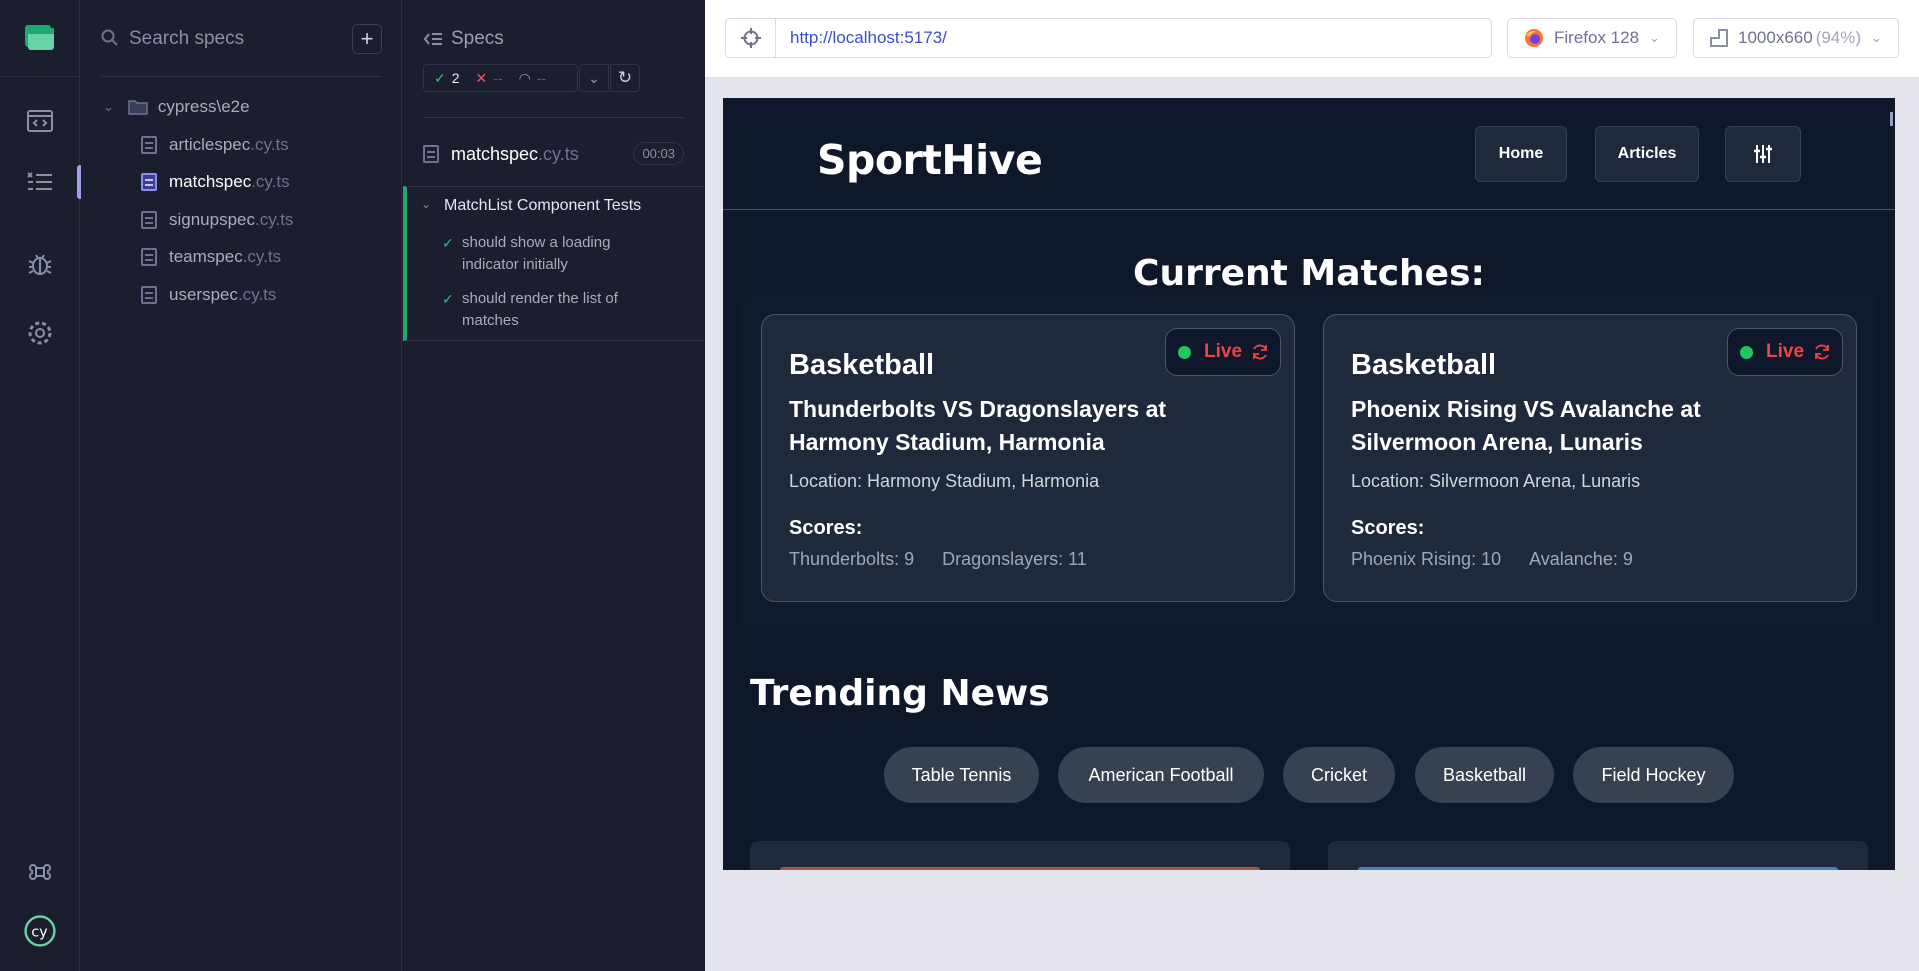 Image resolution: width=1919 pixels, height=971 pixels. I want to click on rerun-button: ↻, so click(625, 78).